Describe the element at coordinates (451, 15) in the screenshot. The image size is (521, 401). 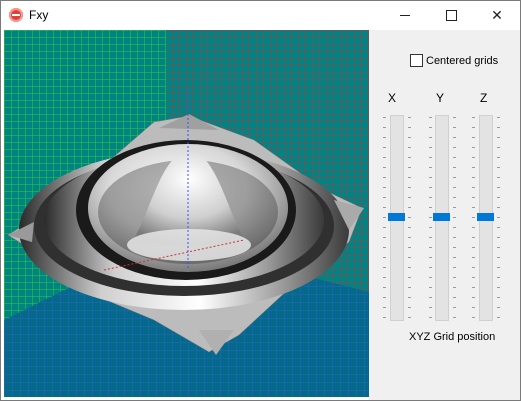
I see `maximize-button` at that location.